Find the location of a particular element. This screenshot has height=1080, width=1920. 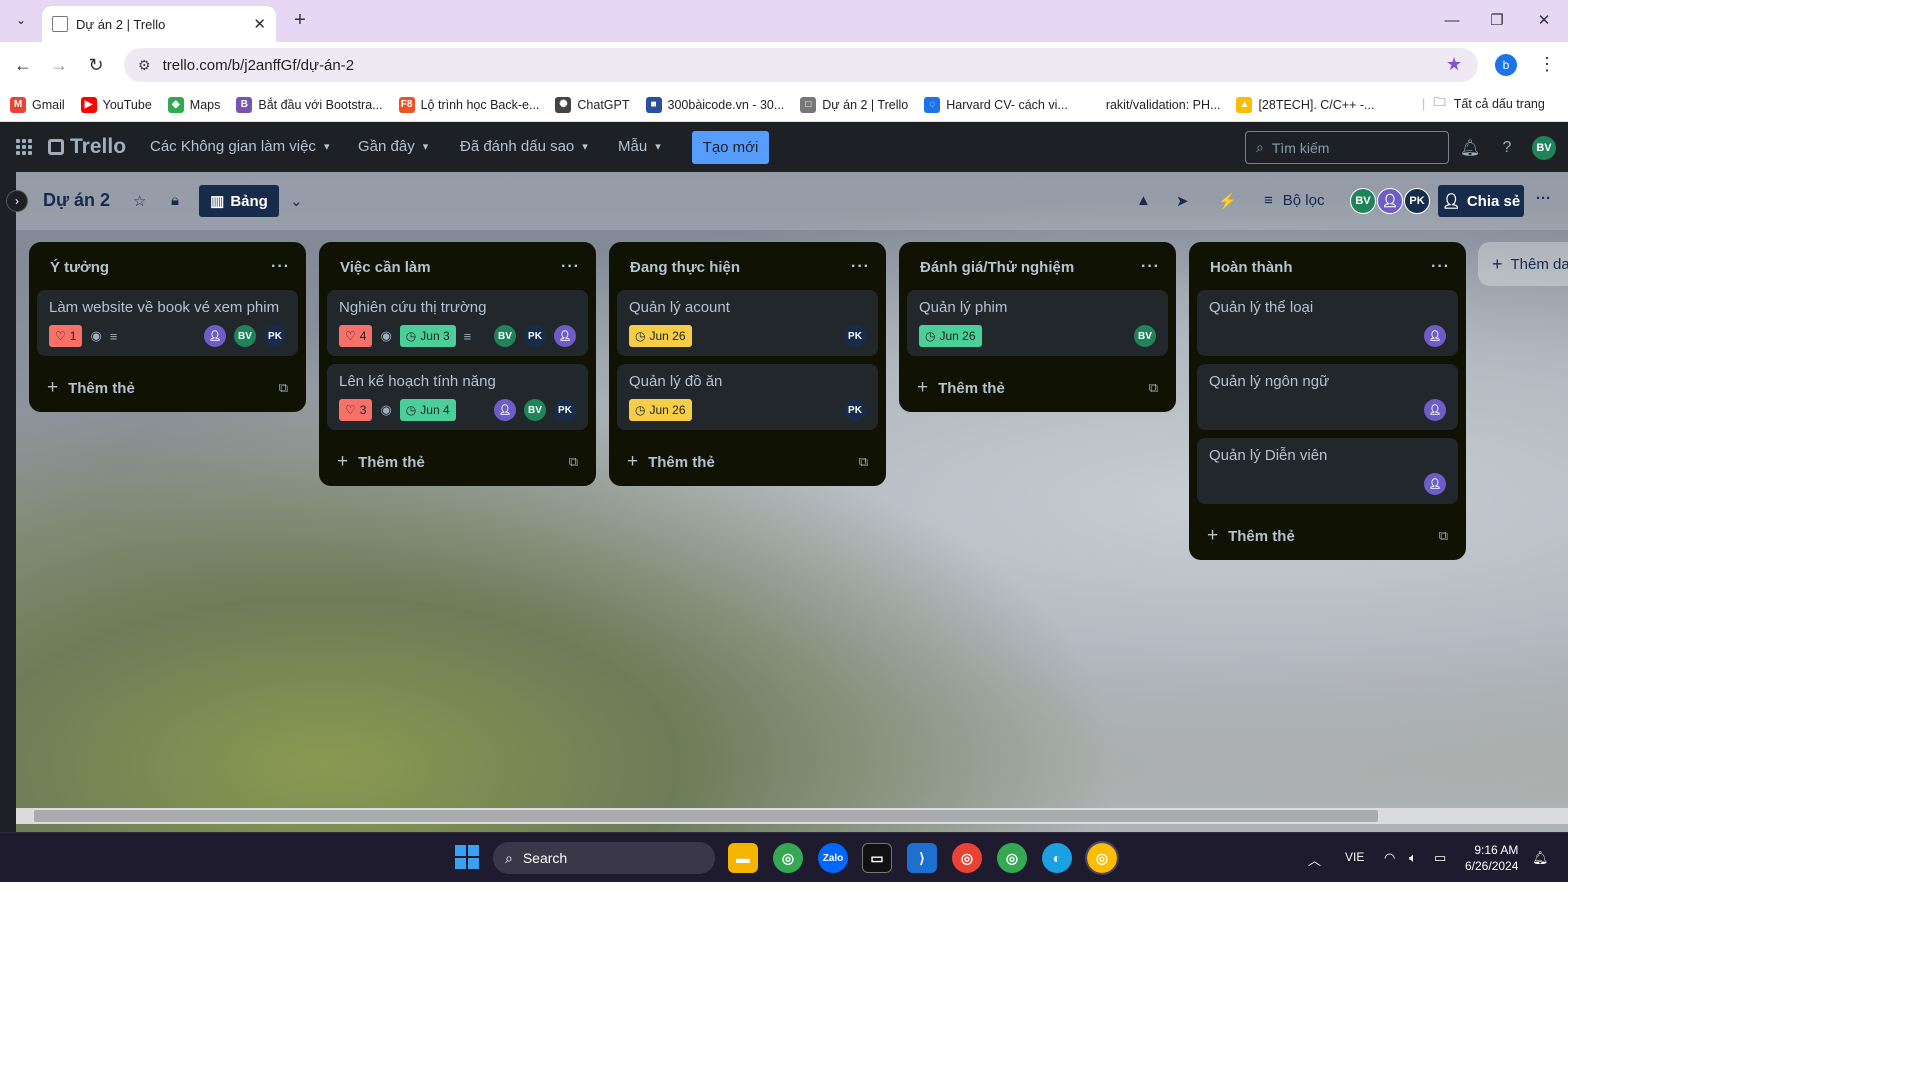

forward-button: → is located at coordinates (59, 65).